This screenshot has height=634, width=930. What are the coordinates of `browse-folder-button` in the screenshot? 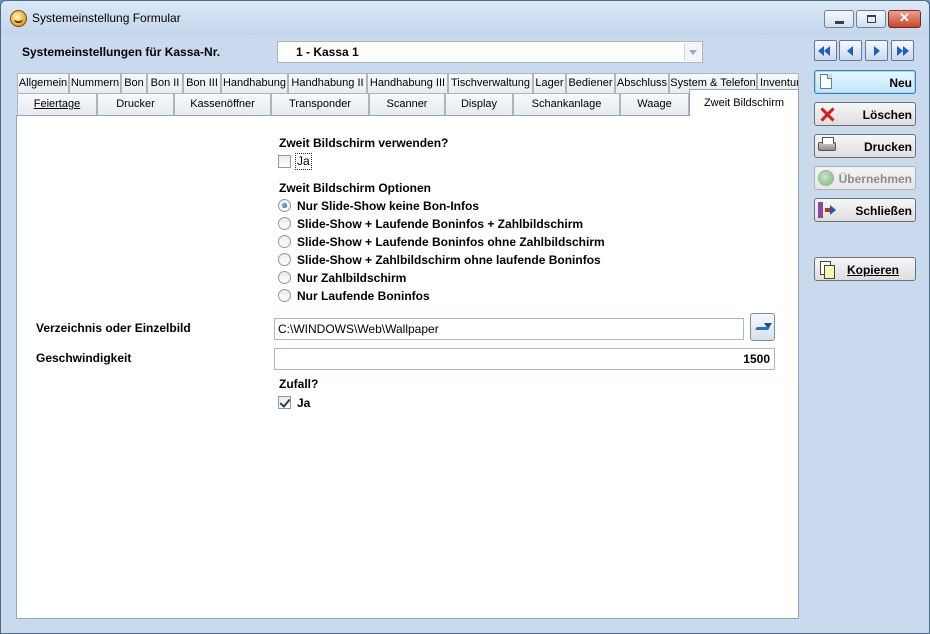 It's located at (762, 327).